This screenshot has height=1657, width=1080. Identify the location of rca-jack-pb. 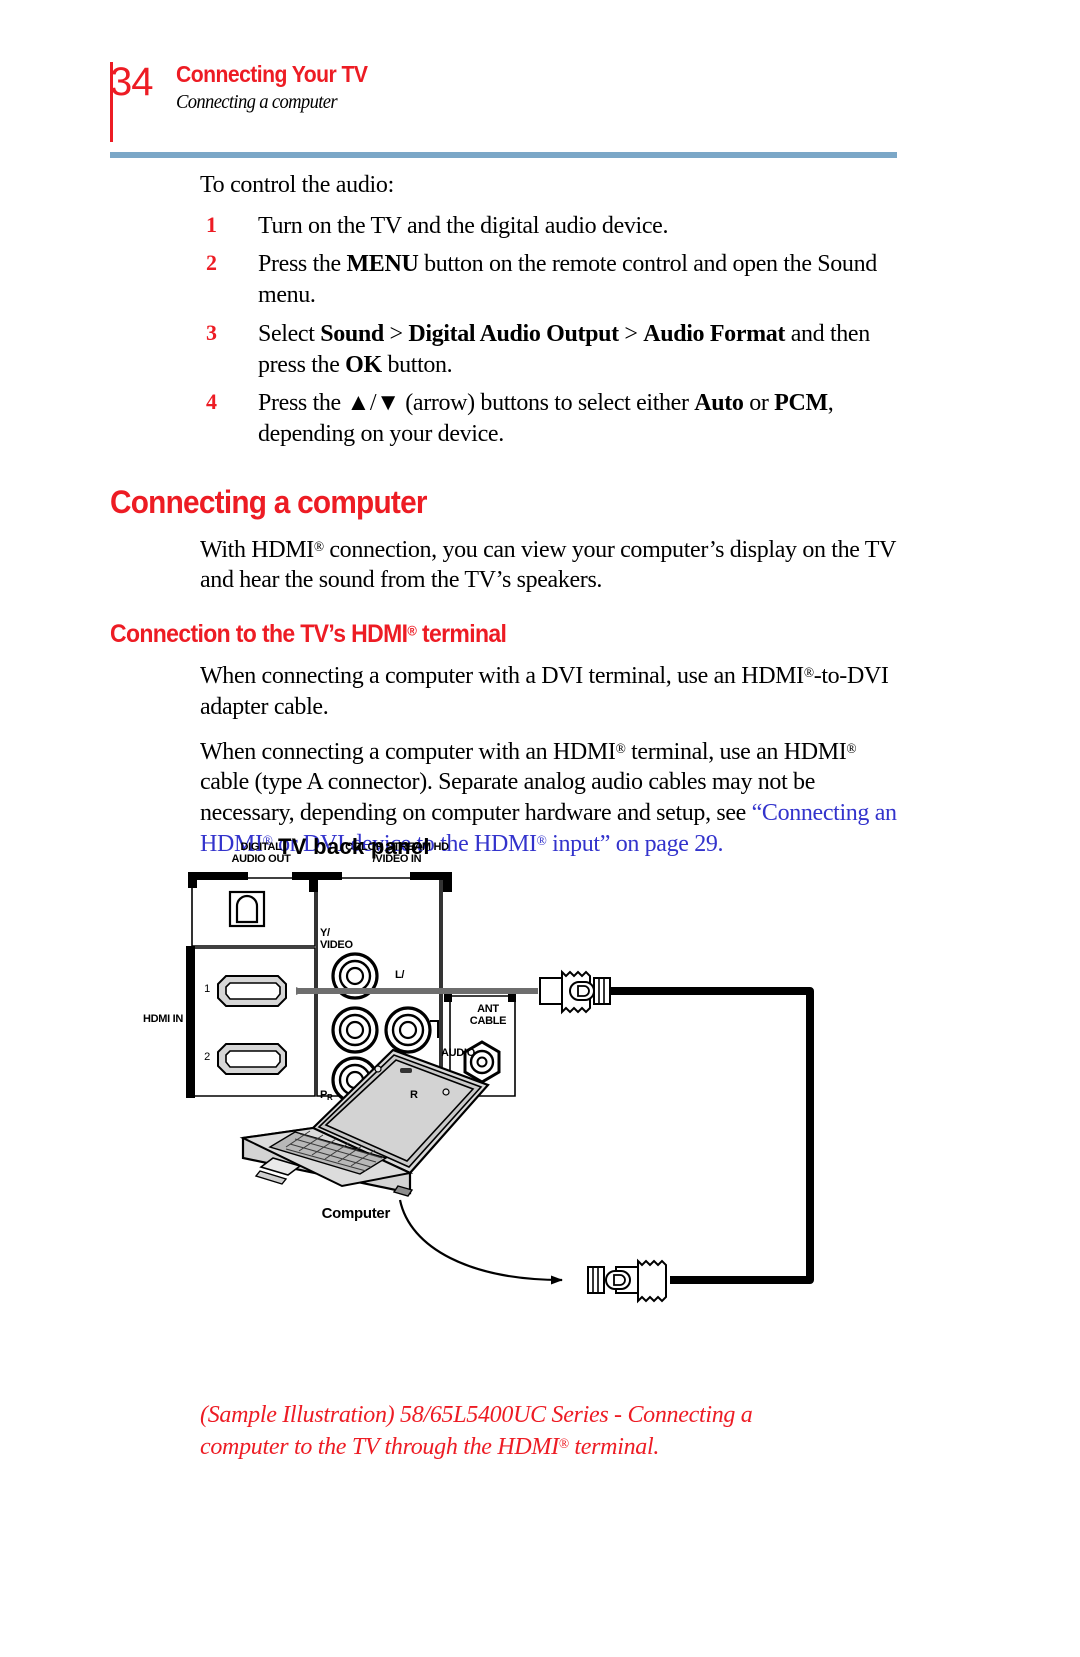
(355, 1030).